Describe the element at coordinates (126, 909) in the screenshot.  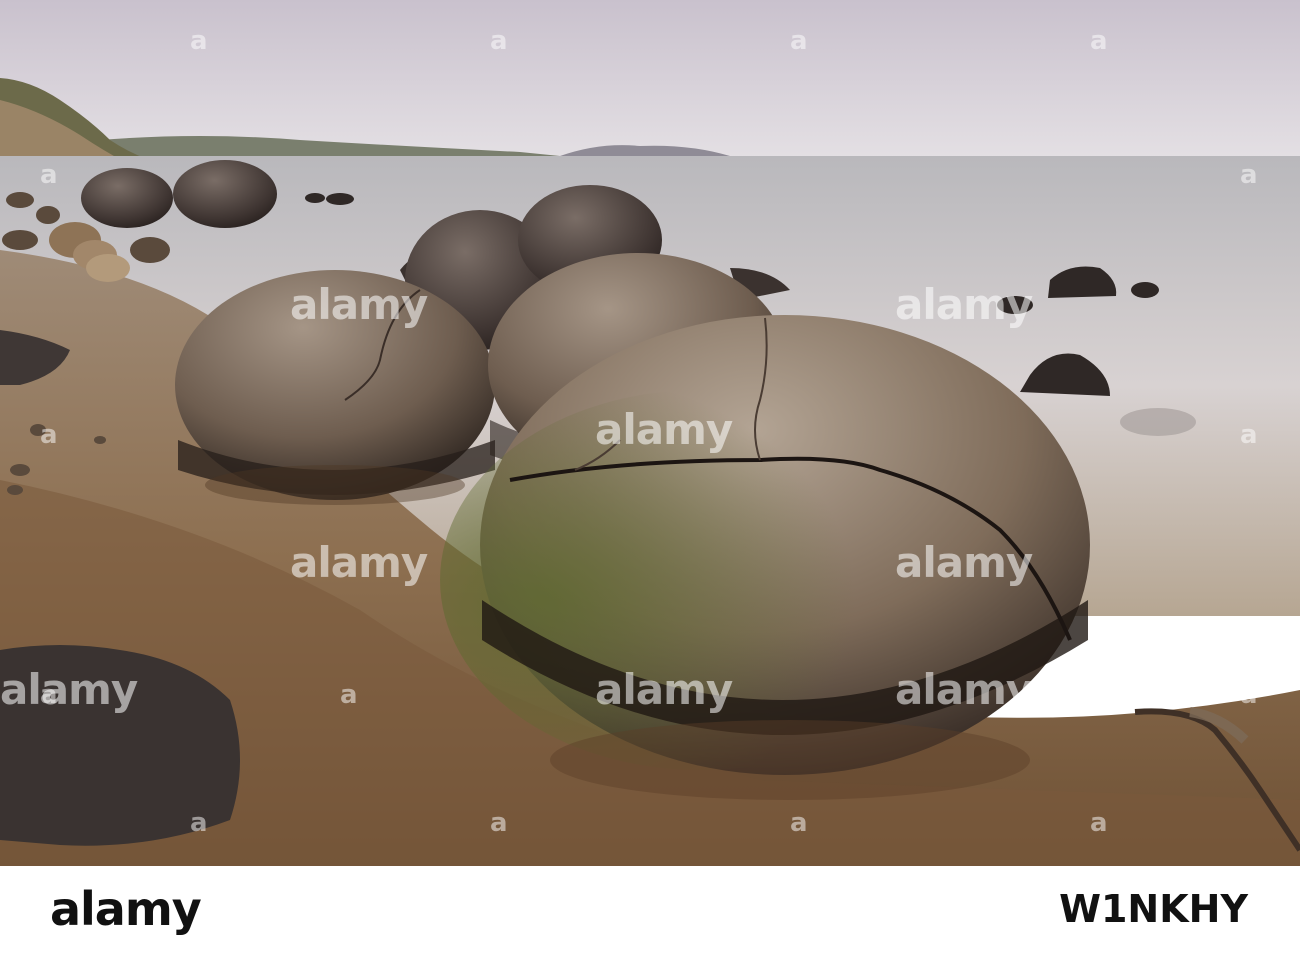
I see `alamy-logo: alamy` at that location.